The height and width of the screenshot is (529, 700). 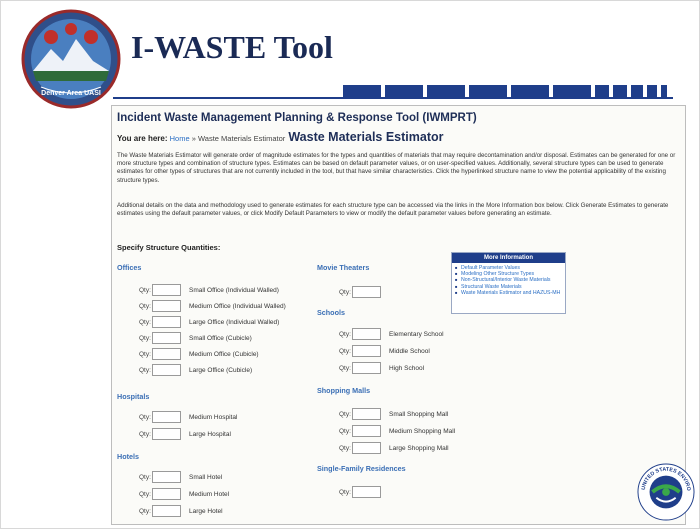 What do you see at coordinates (221, 370) in the screenshot?
I see `structure-label: Large Office (Cubicle)` at bounding box center [221, 370].